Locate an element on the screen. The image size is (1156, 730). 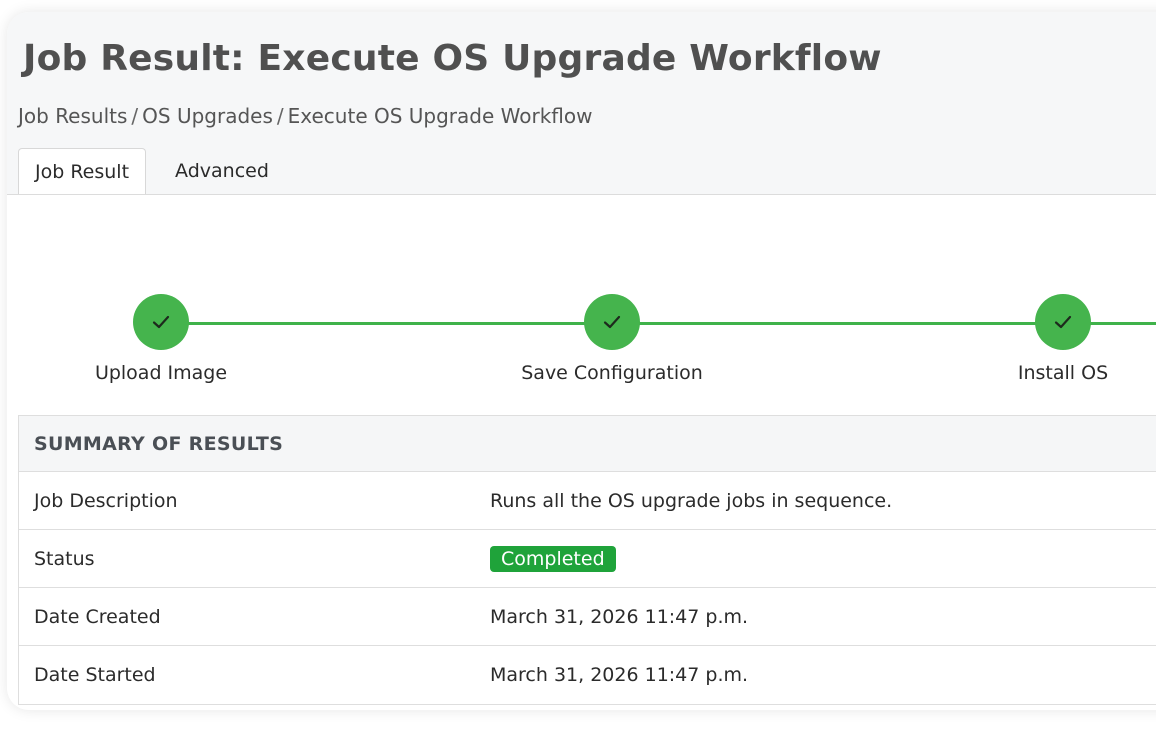
tab-job-result: Job Result is located at coordinates (82, 171).